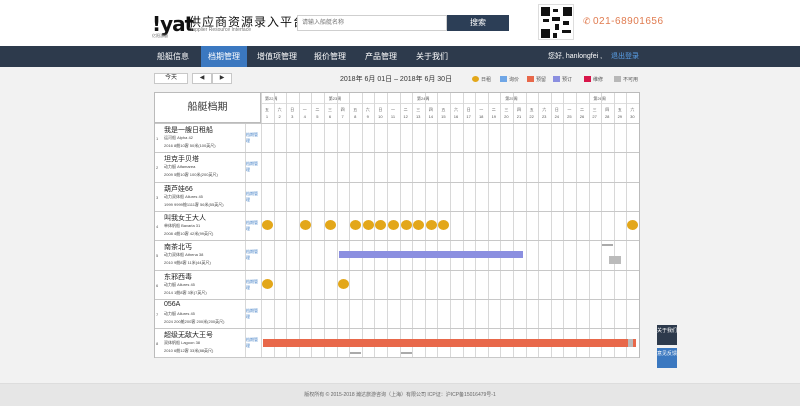 The width and height of the screenshot is (800, 406). What do you see at coordinates (178, 189) in the screenshot?
I see `boat-name: 葫芦娃66` at bounding box center [178, 189].